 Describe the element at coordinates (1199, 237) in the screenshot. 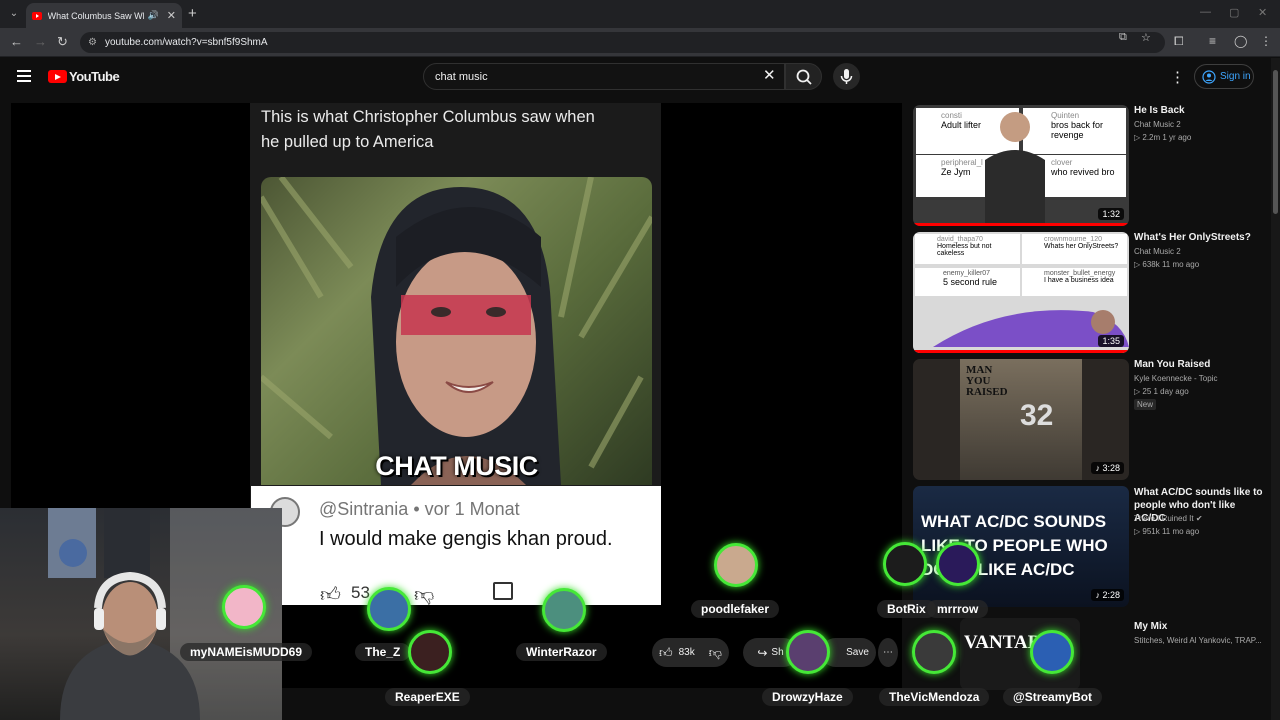

I see `recommendation-title-2: What's Her OnlyStreets?` at that location.